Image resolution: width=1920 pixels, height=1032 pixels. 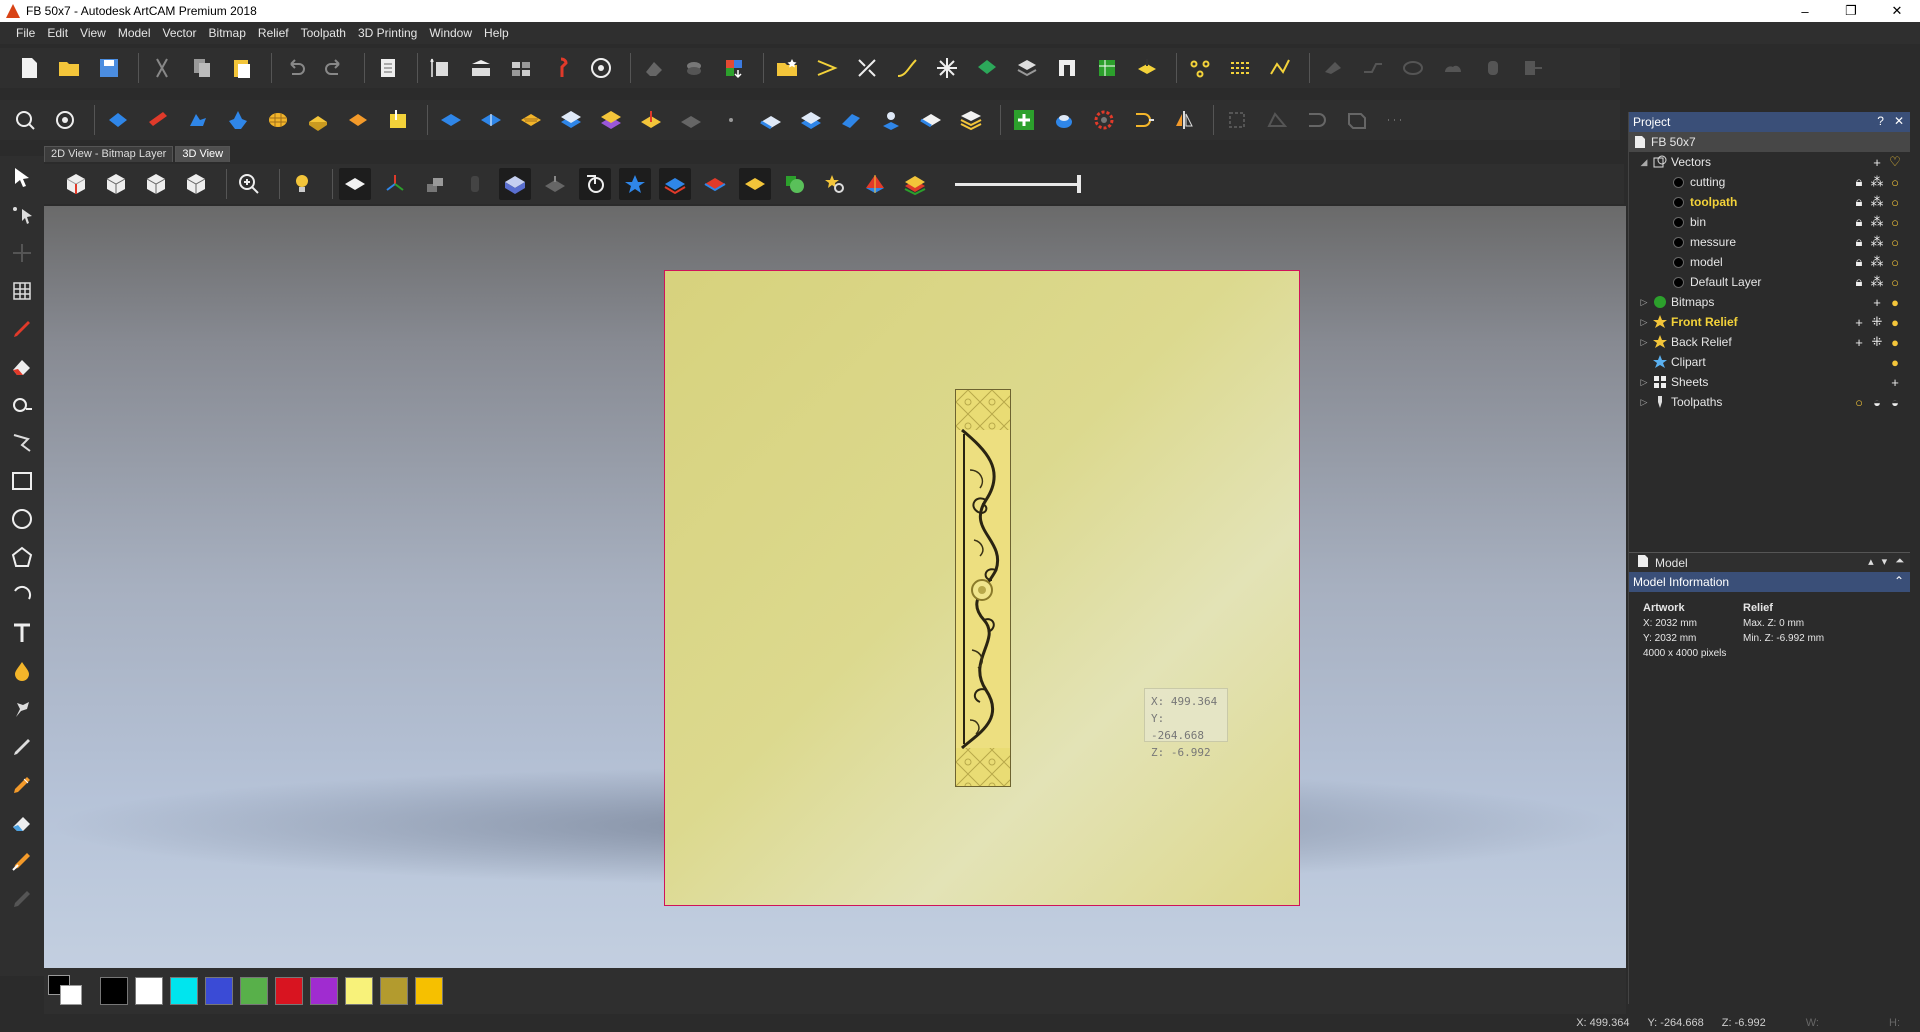 What do you see at coordinates (1769, 402) in the screenshot?
I see `tree-item-toolpaths: ▷ Toolpaths ○ ◒ ◒` at bounding box center [1769, 402].